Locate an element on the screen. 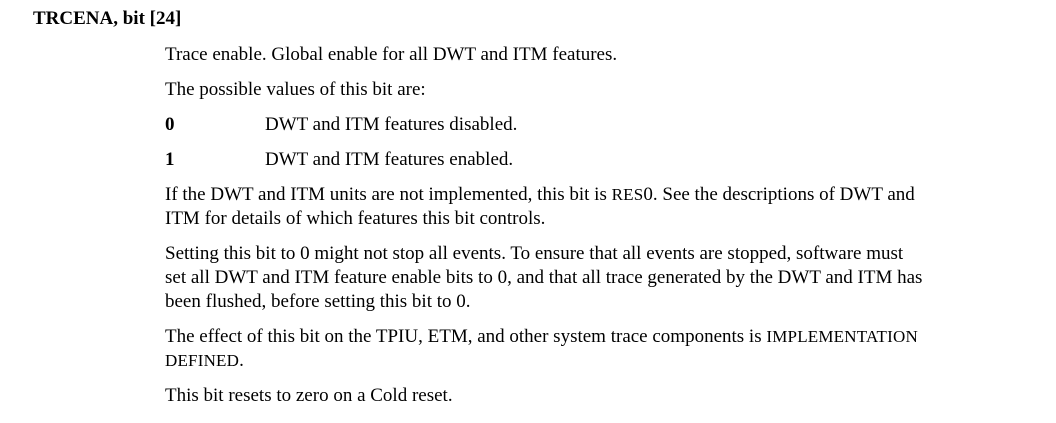 This screenshot has width=1056, height=423. reset-text: This bit resets to zero on a Cold reset. is located at coordinates (309, 395).